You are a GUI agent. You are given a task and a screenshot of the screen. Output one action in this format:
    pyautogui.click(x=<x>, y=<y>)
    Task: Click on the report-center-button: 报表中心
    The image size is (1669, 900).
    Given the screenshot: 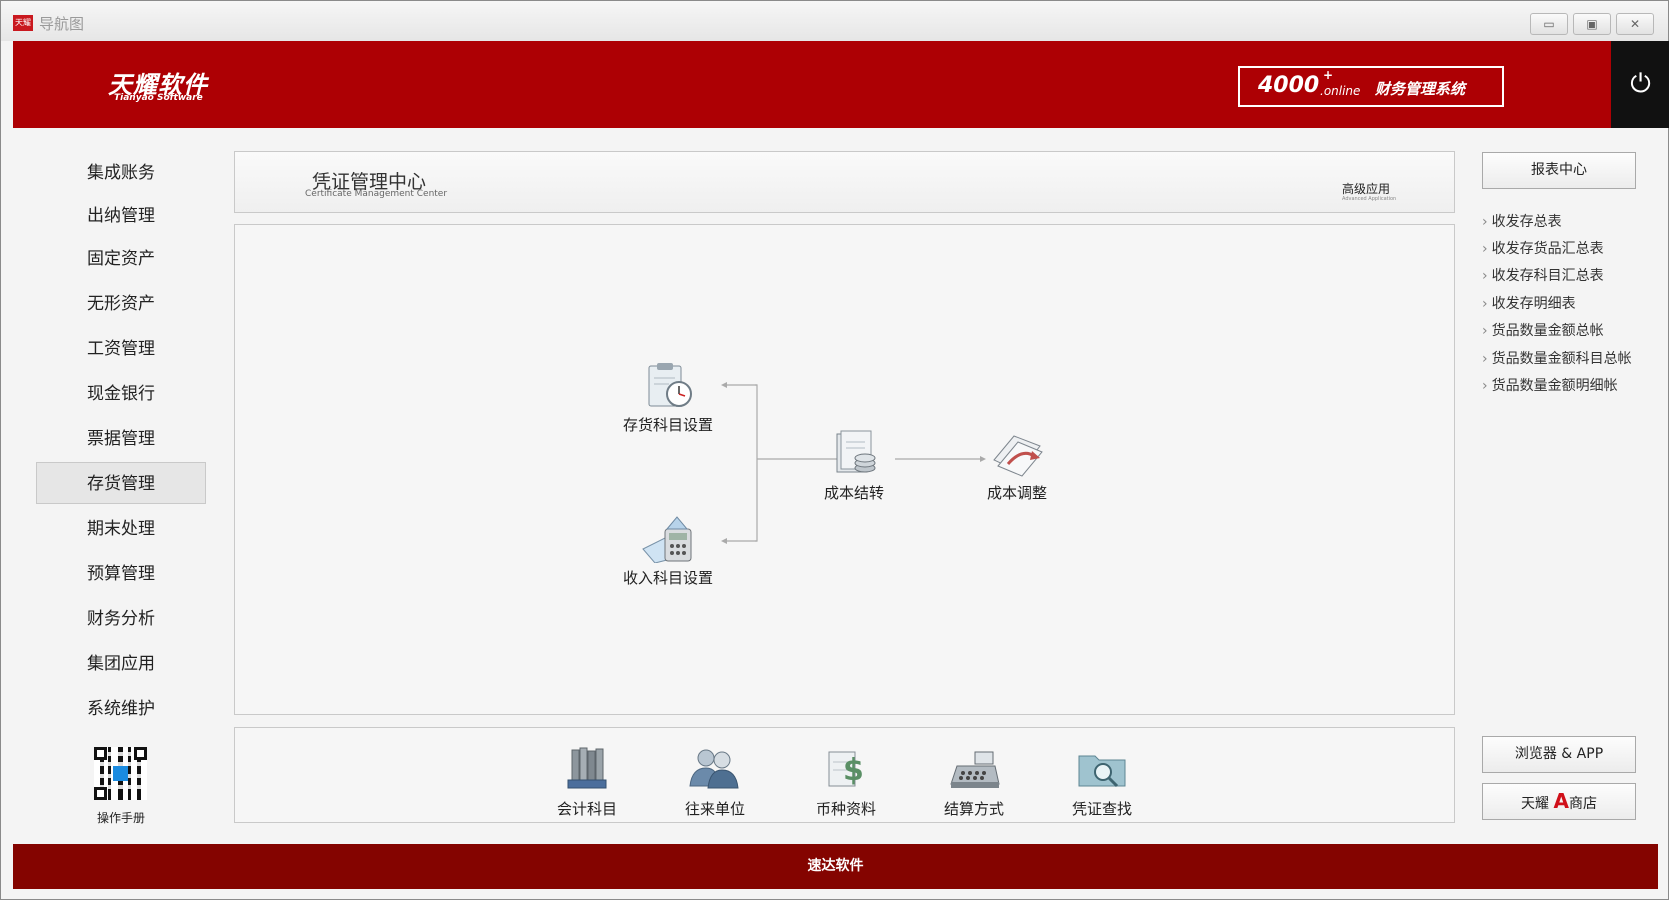 What is the action you would take?
    pyautogui.click(x=1559, y=170)
    